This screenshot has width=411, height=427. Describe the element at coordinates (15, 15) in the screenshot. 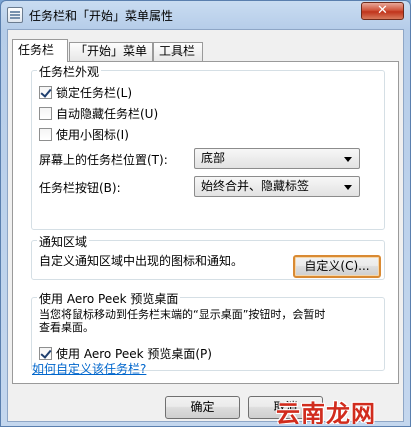

I see `taskbar-properties-icon` at that location.